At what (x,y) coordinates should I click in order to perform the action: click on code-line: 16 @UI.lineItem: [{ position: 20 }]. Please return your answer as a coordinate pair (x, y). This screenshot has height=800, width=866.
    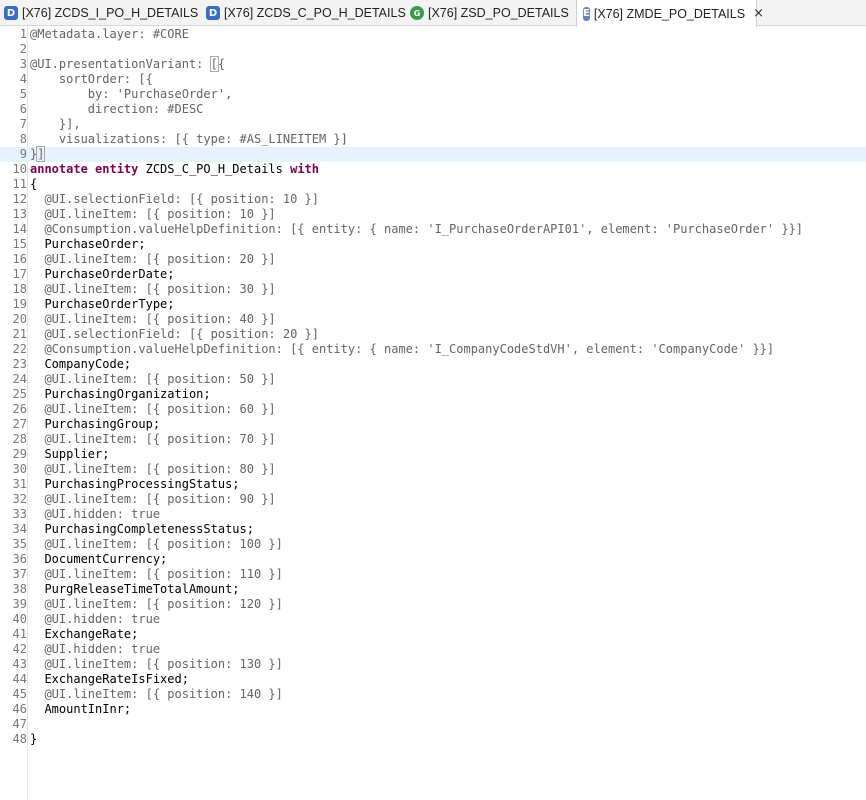
    Looking at the image, I should click on (433, 259).